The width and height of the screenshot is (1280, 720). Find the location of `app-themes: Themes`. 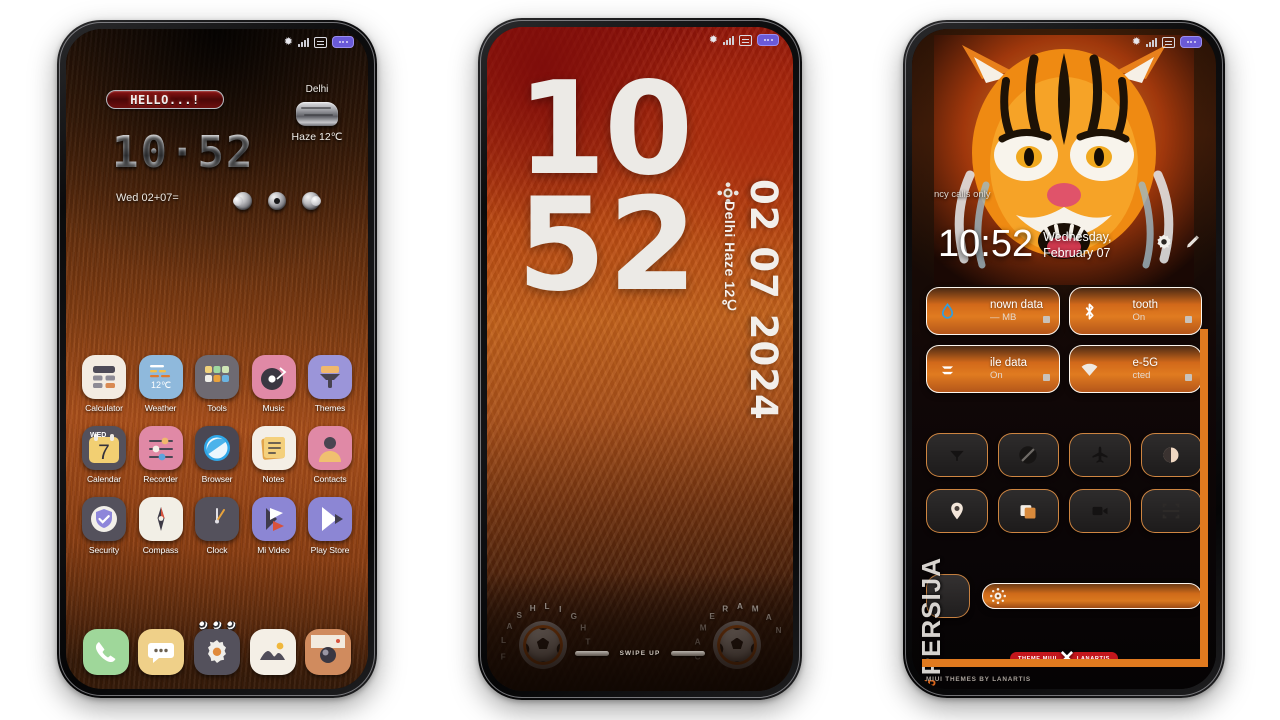

app-themes: Themes is located at coordinates (330, 384).